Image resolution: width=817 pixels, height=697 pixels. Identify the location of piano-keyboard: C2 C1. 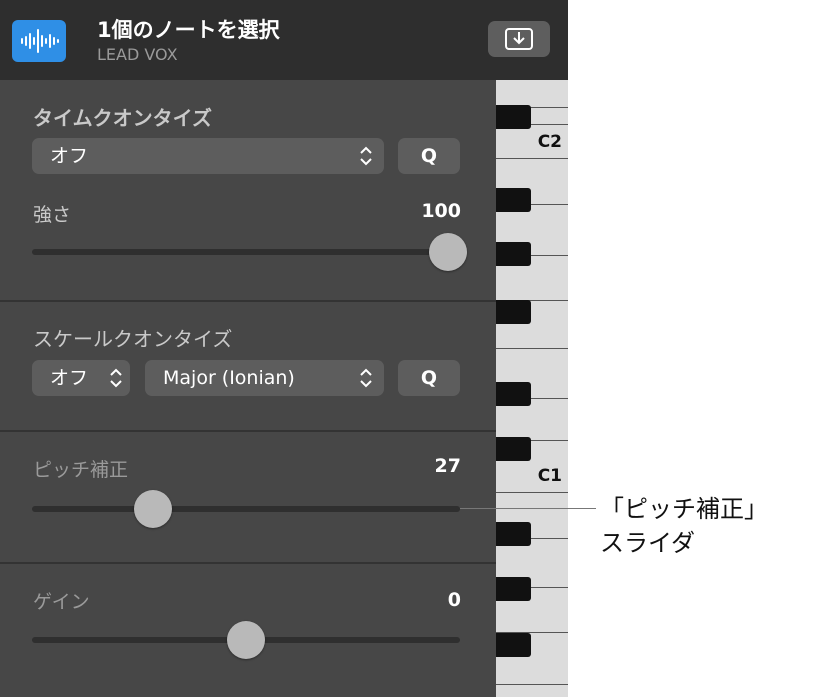
(532, 388).